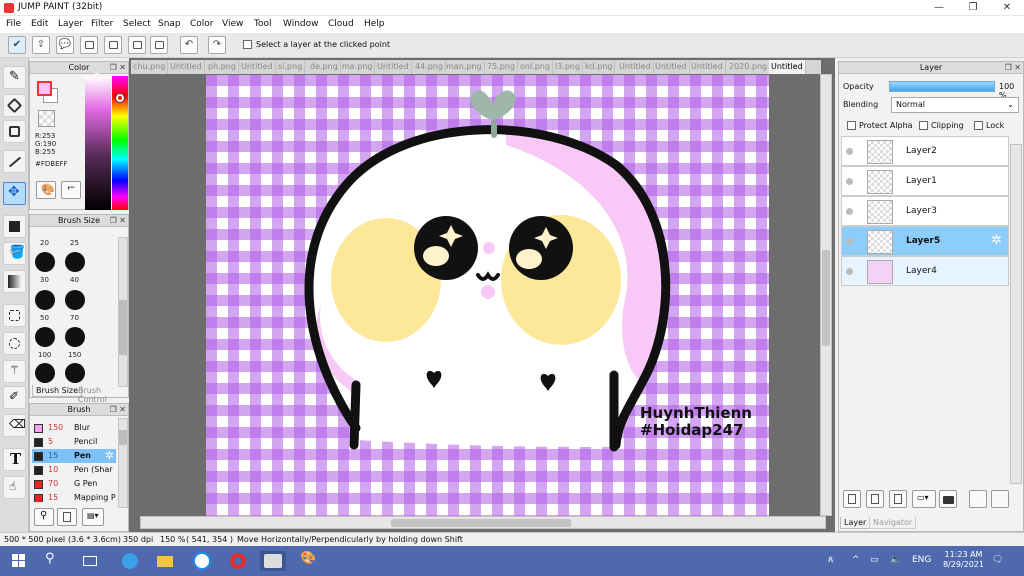 The width and height of the screenshot is (1024, 576). What do you see at coordinates (19, 561) in the screenshot?
I see `start-button` at bounding box center [19, 561].